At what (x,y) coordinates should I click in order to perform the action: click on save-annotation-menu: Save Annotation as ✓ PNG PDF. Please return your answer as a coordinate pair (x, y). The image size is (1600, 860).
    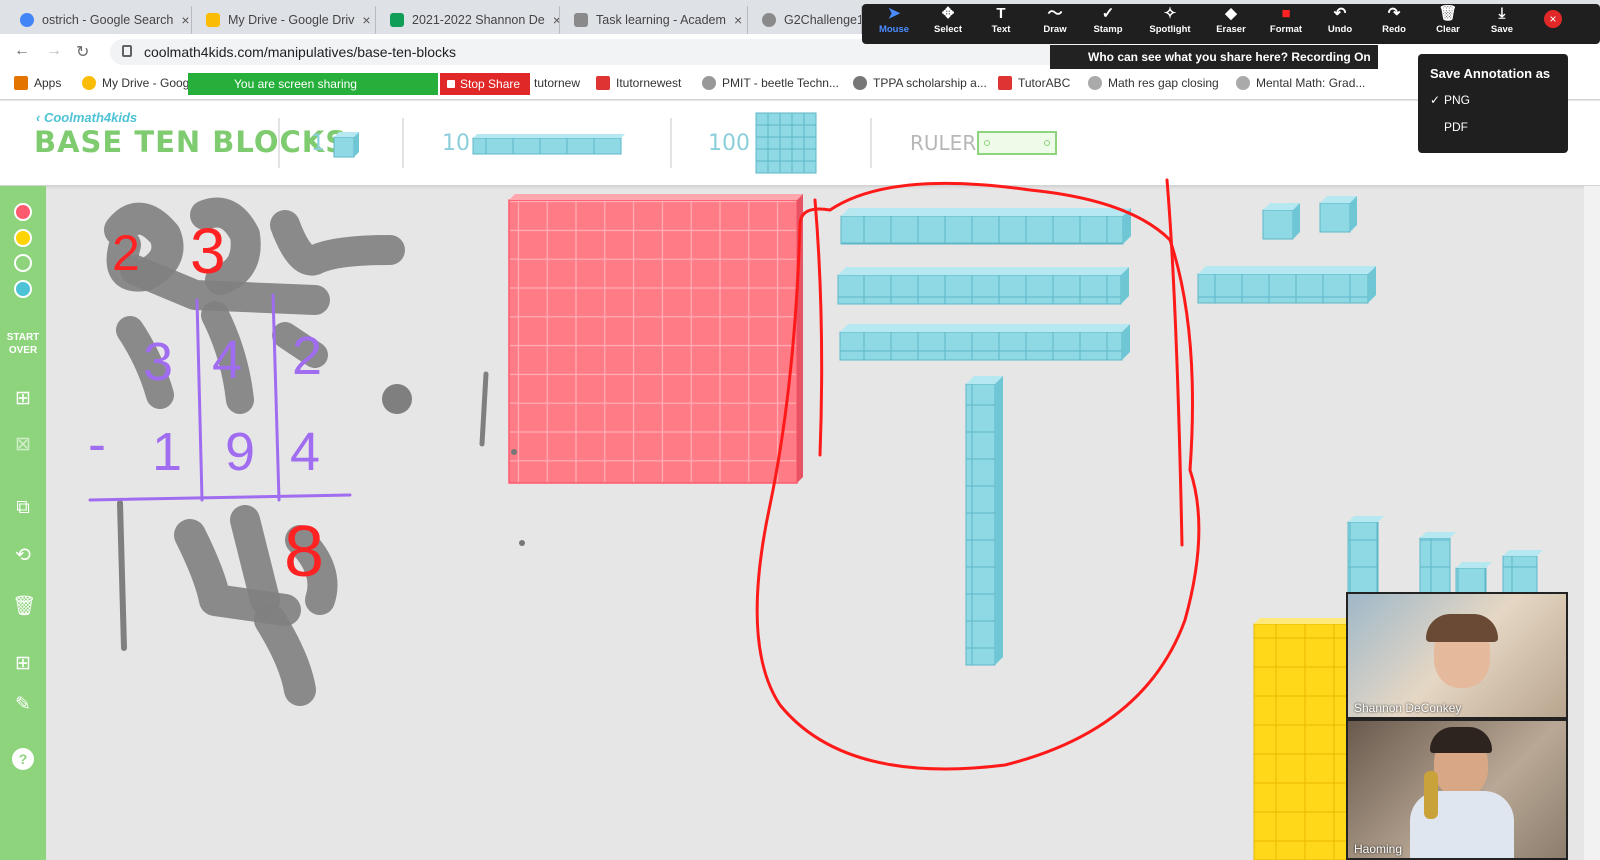
    Looking at the image, I should click on (1493, 103).